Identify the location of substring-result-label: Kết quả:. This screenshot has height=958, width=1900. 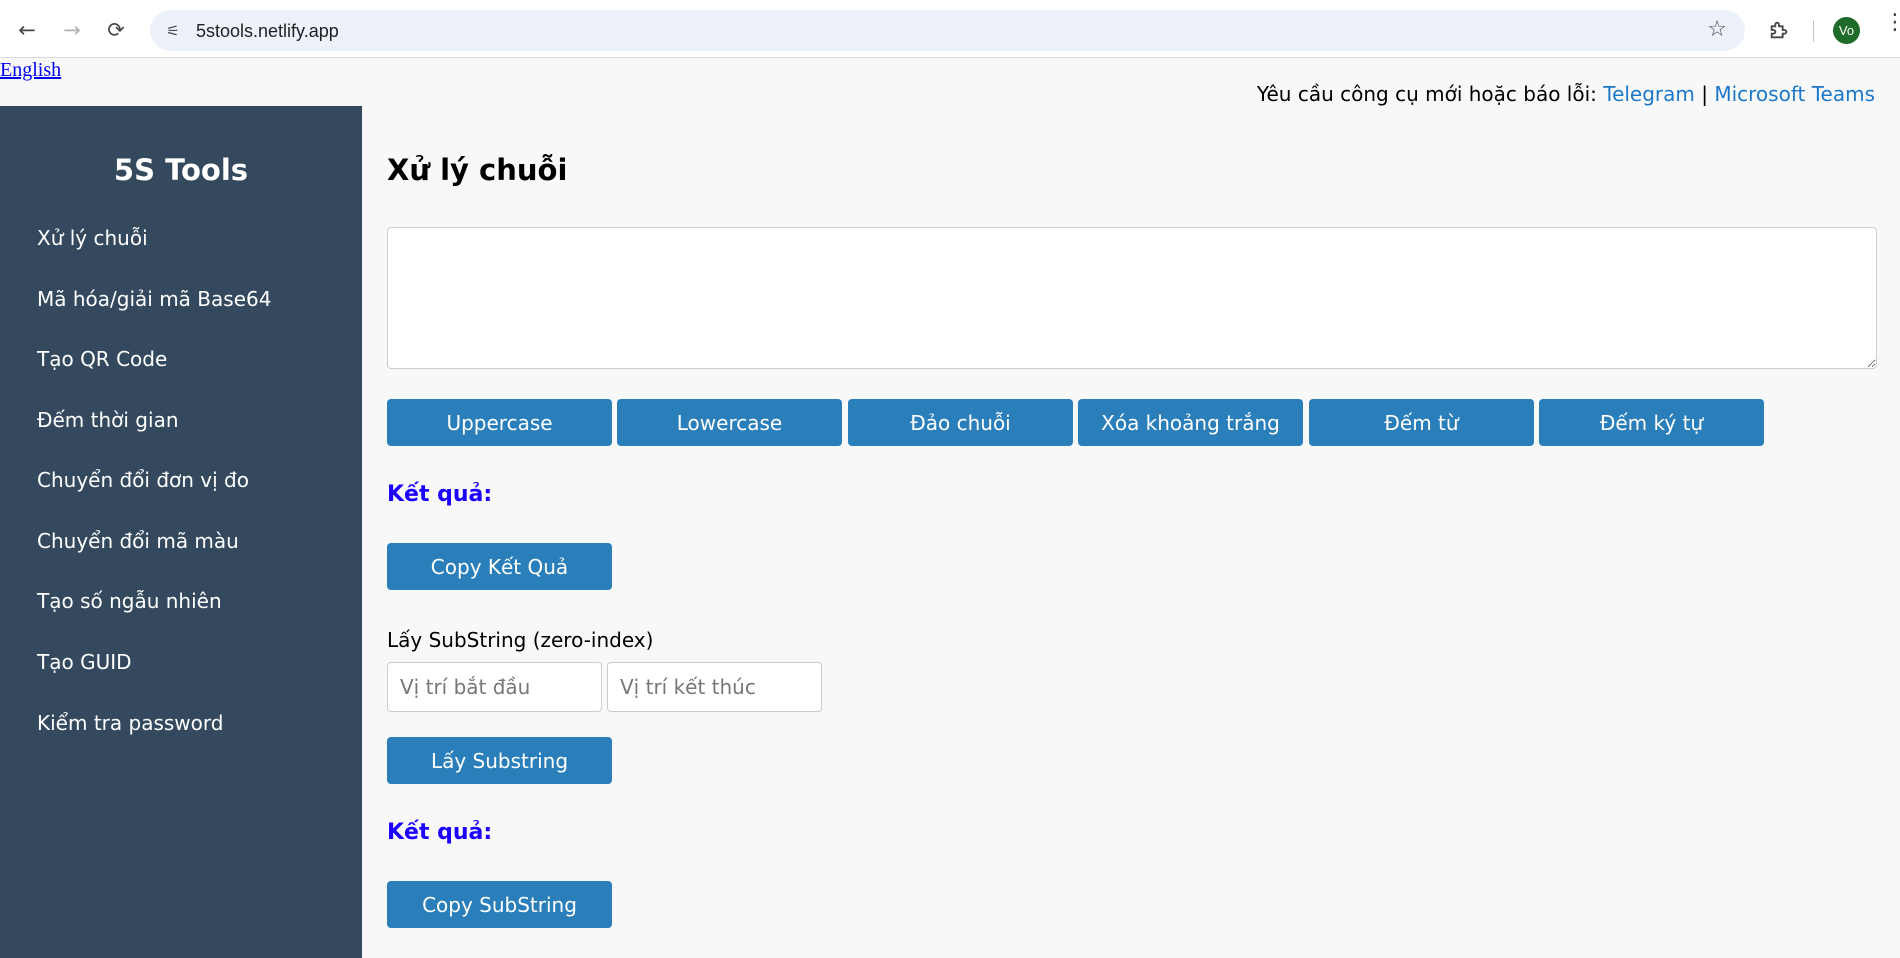
(440, 832).